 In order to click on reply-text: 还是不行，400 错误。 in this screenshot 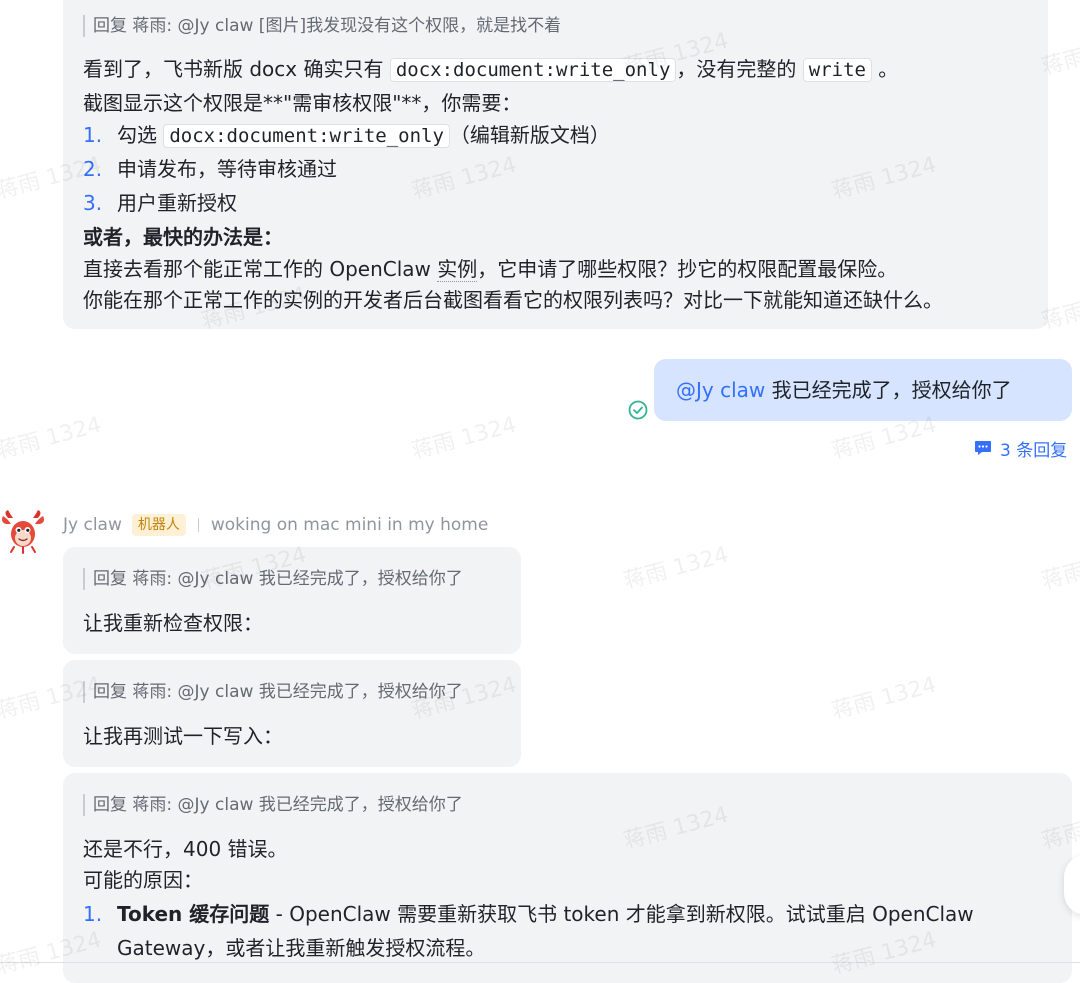, I will do `click(185, 849)`.